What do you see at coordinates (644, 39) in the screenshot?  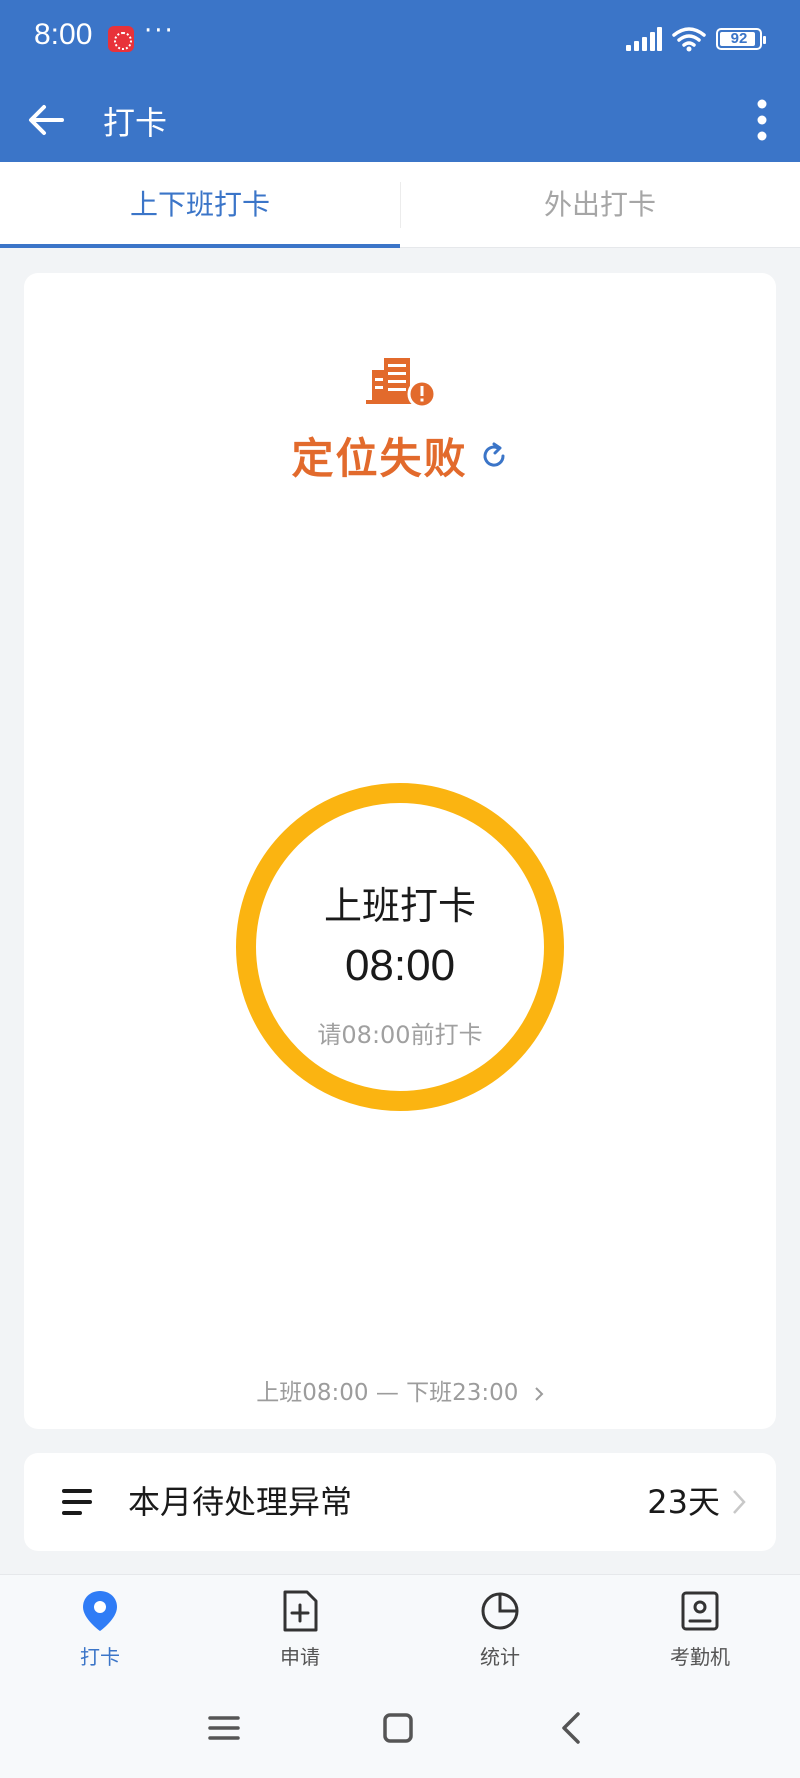 I see `signal-icon` at bounding box center [644, 39].